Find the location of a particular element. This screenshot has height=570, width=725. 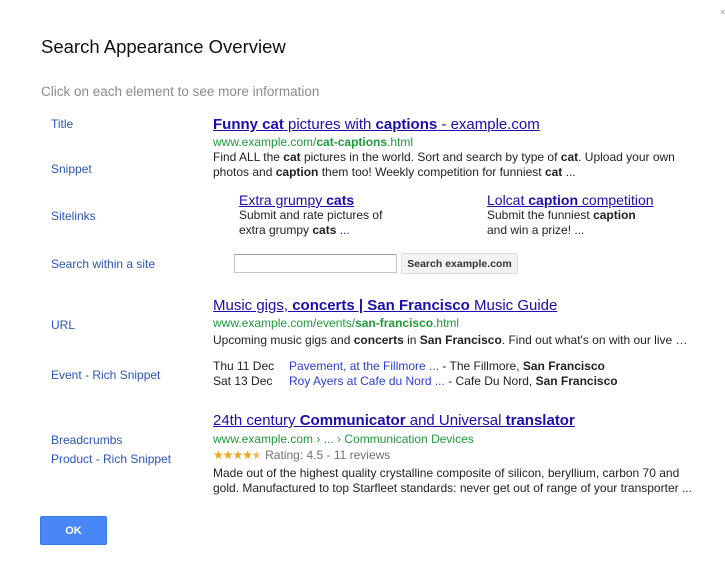

rating-text: Rating: 4.5 - 11 reviews is located at coordinates (328, 455).